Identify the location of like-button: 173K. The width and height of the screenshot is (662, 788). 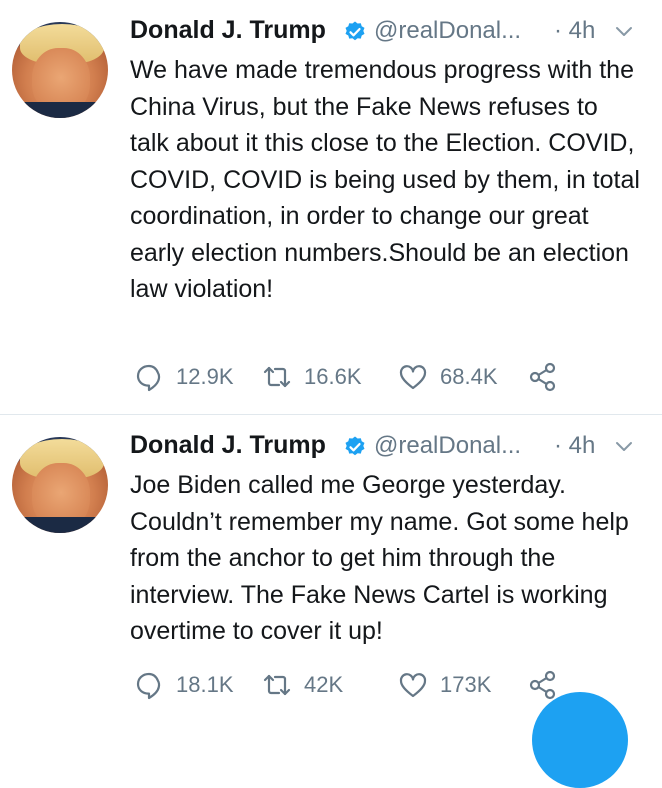
(444, 685).